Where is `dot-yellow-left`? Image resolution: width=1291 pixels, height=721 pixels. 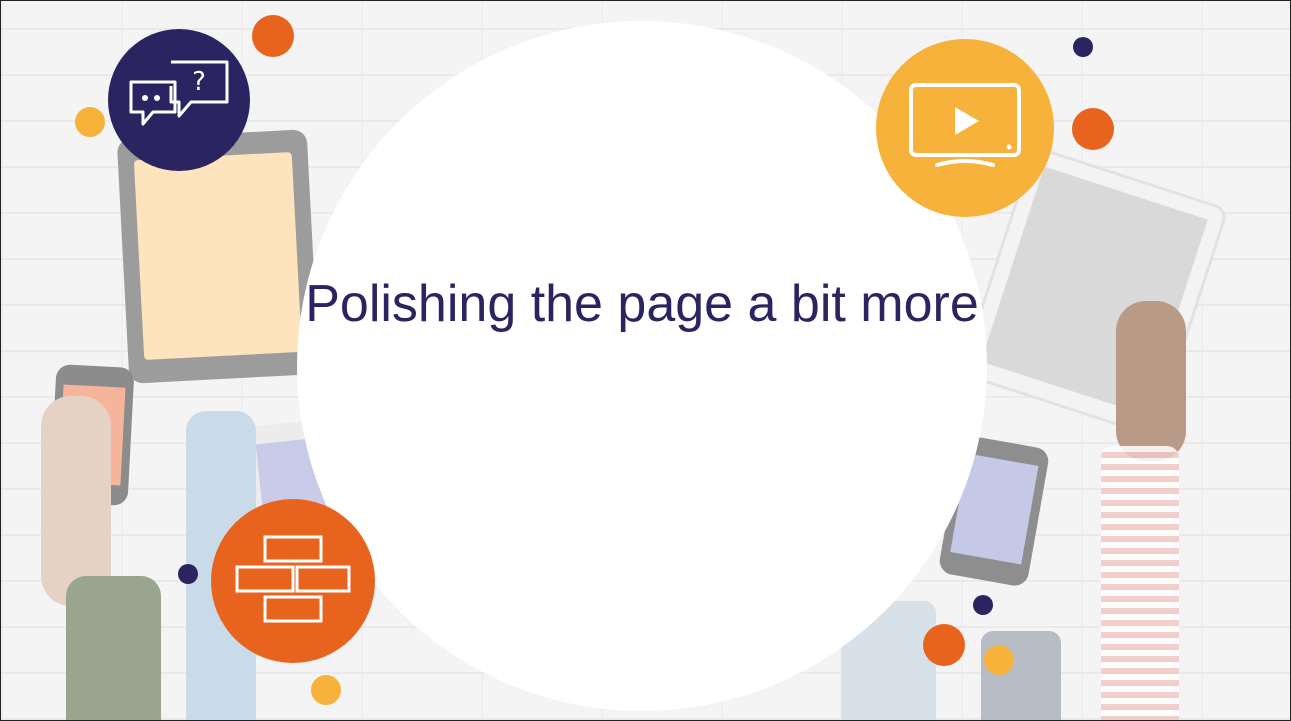 dot-yellow-left is located at coordinates (90, 122).